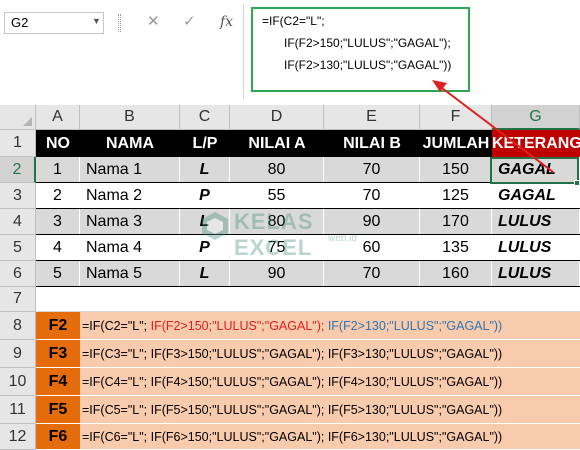 The width and height of the screenshot is (580, 450). What do you see at coordinates (58, 437) in the screenshot?
I see `formula-cell-label: F6` at bounding box center [58, 437].